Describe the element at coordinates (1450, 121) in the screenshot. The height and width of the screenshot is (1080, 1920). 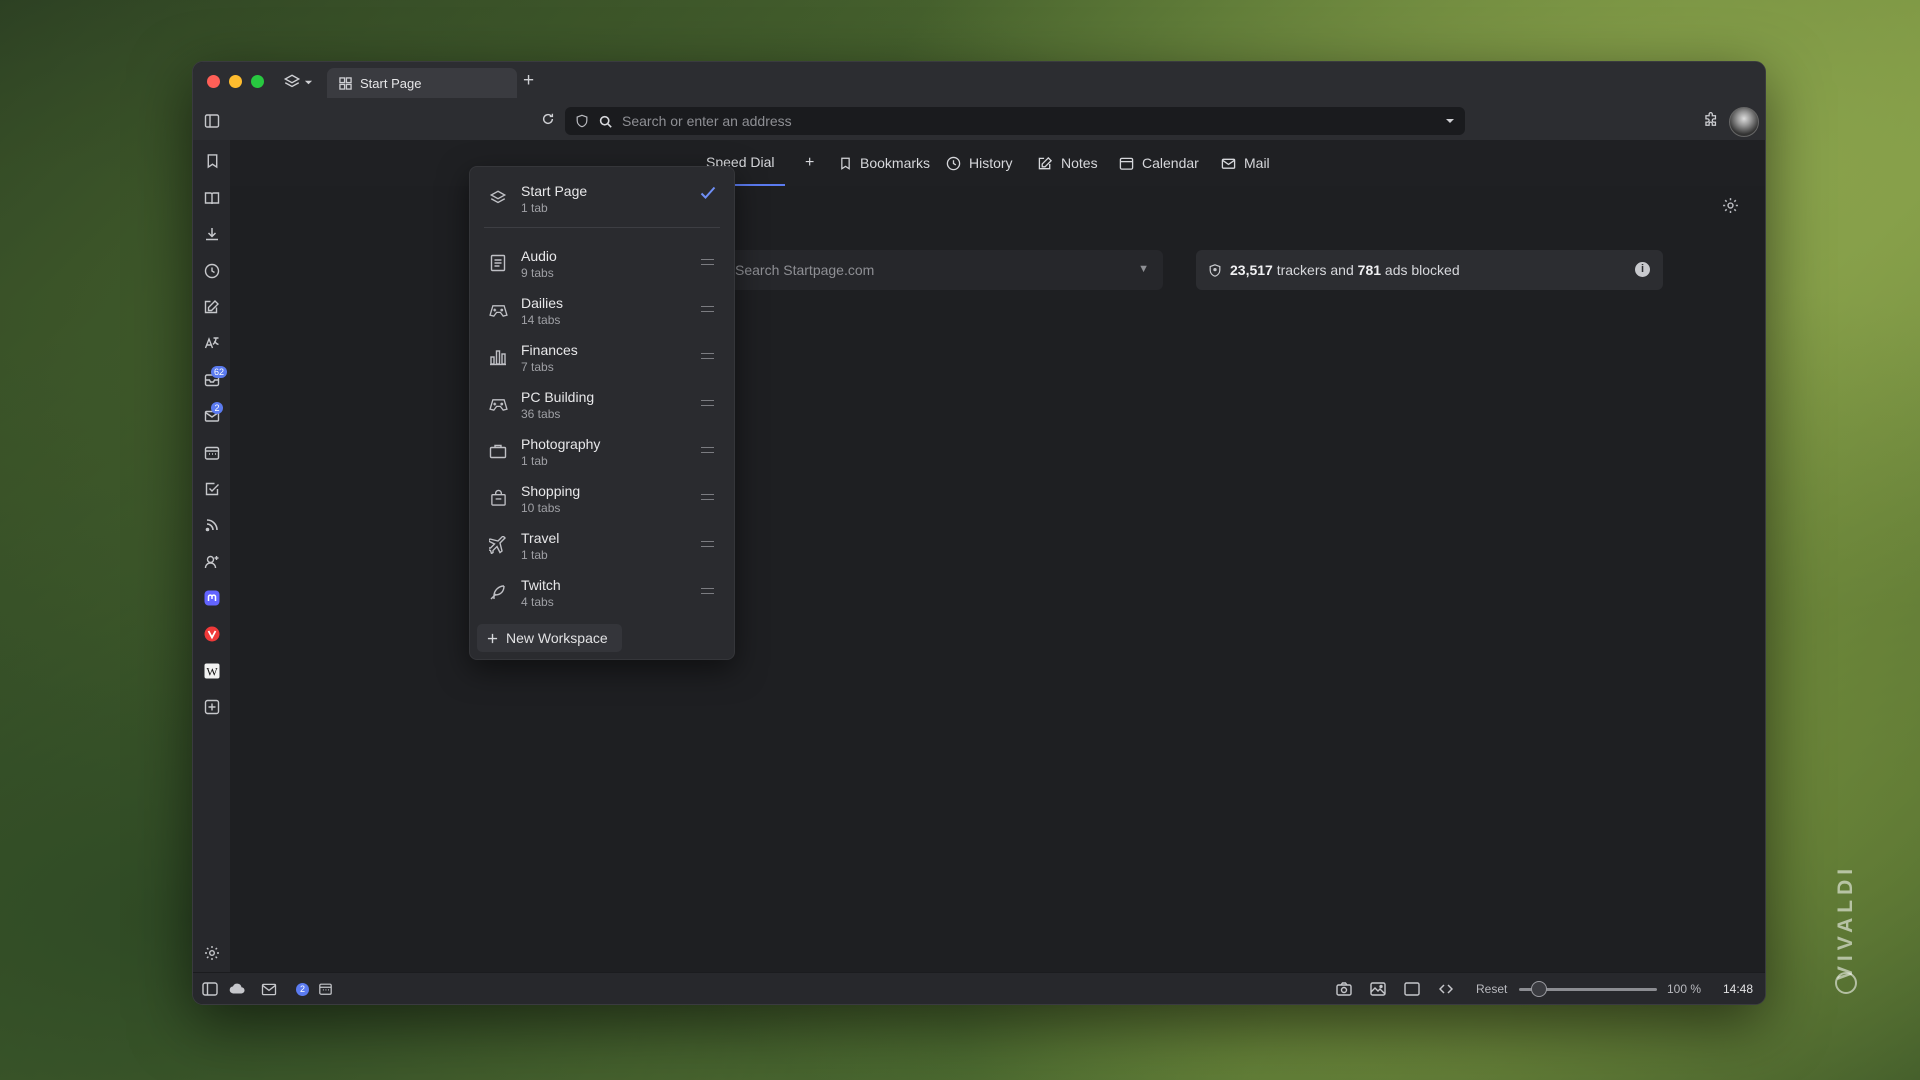
I see `history-dropdown-icon` at that location.